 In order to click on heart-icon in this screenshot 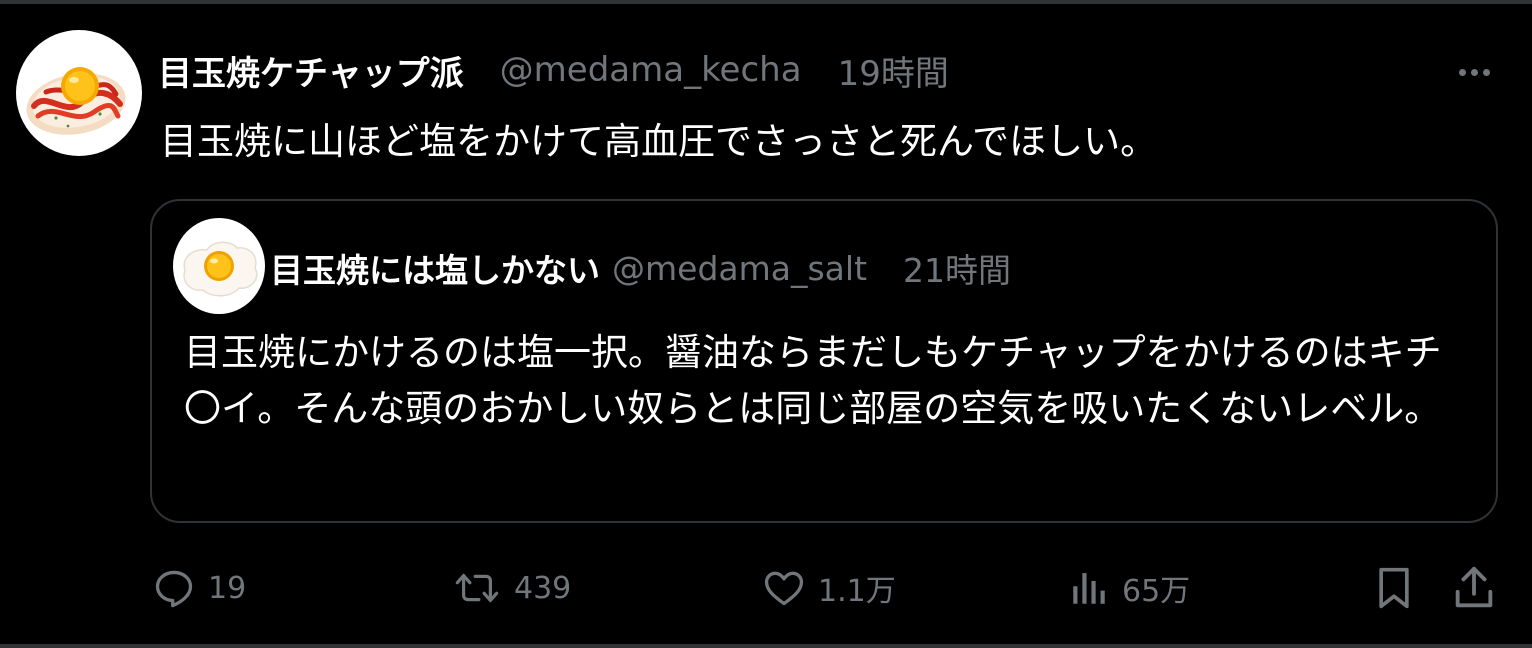, I will do `click(784, 588)`.